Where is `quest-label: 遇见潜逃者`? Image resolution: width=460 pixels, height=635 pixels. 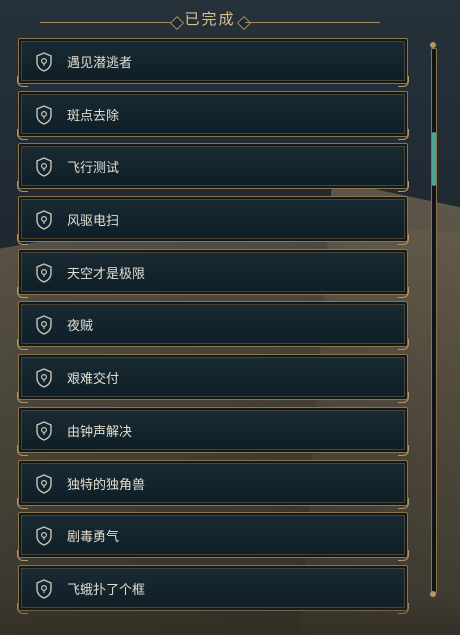 quest-label: 遇见潜逃者 is located at coordinates (100, 63).